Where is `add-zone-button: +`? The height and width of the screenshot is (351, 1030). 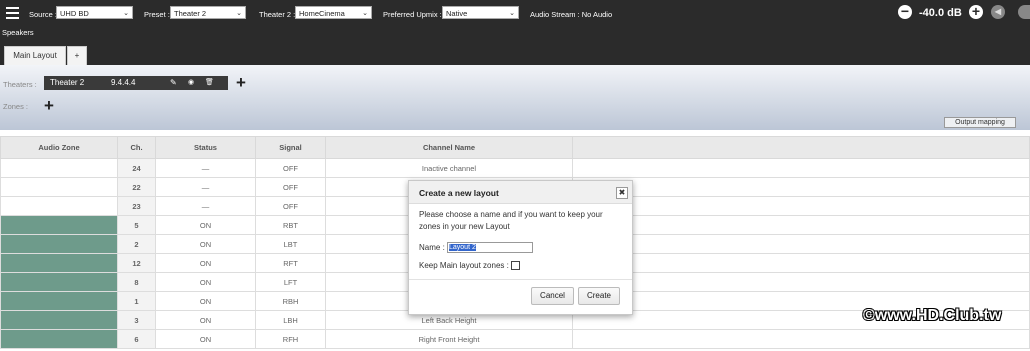
add-zone-button: + is located at coordinates (49, 105).